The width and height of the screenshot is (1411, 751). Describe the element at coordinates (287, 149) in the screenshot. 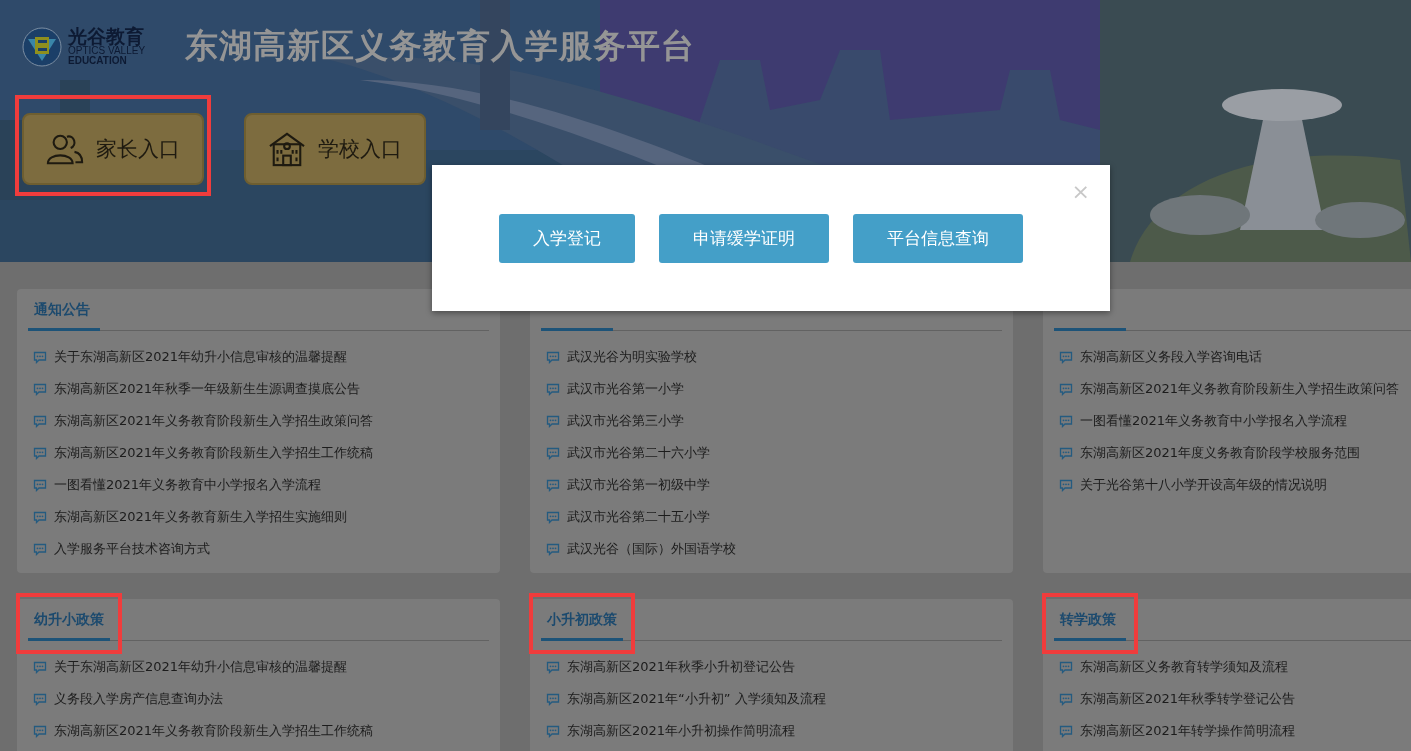

I see `school-building-icon` at that location.